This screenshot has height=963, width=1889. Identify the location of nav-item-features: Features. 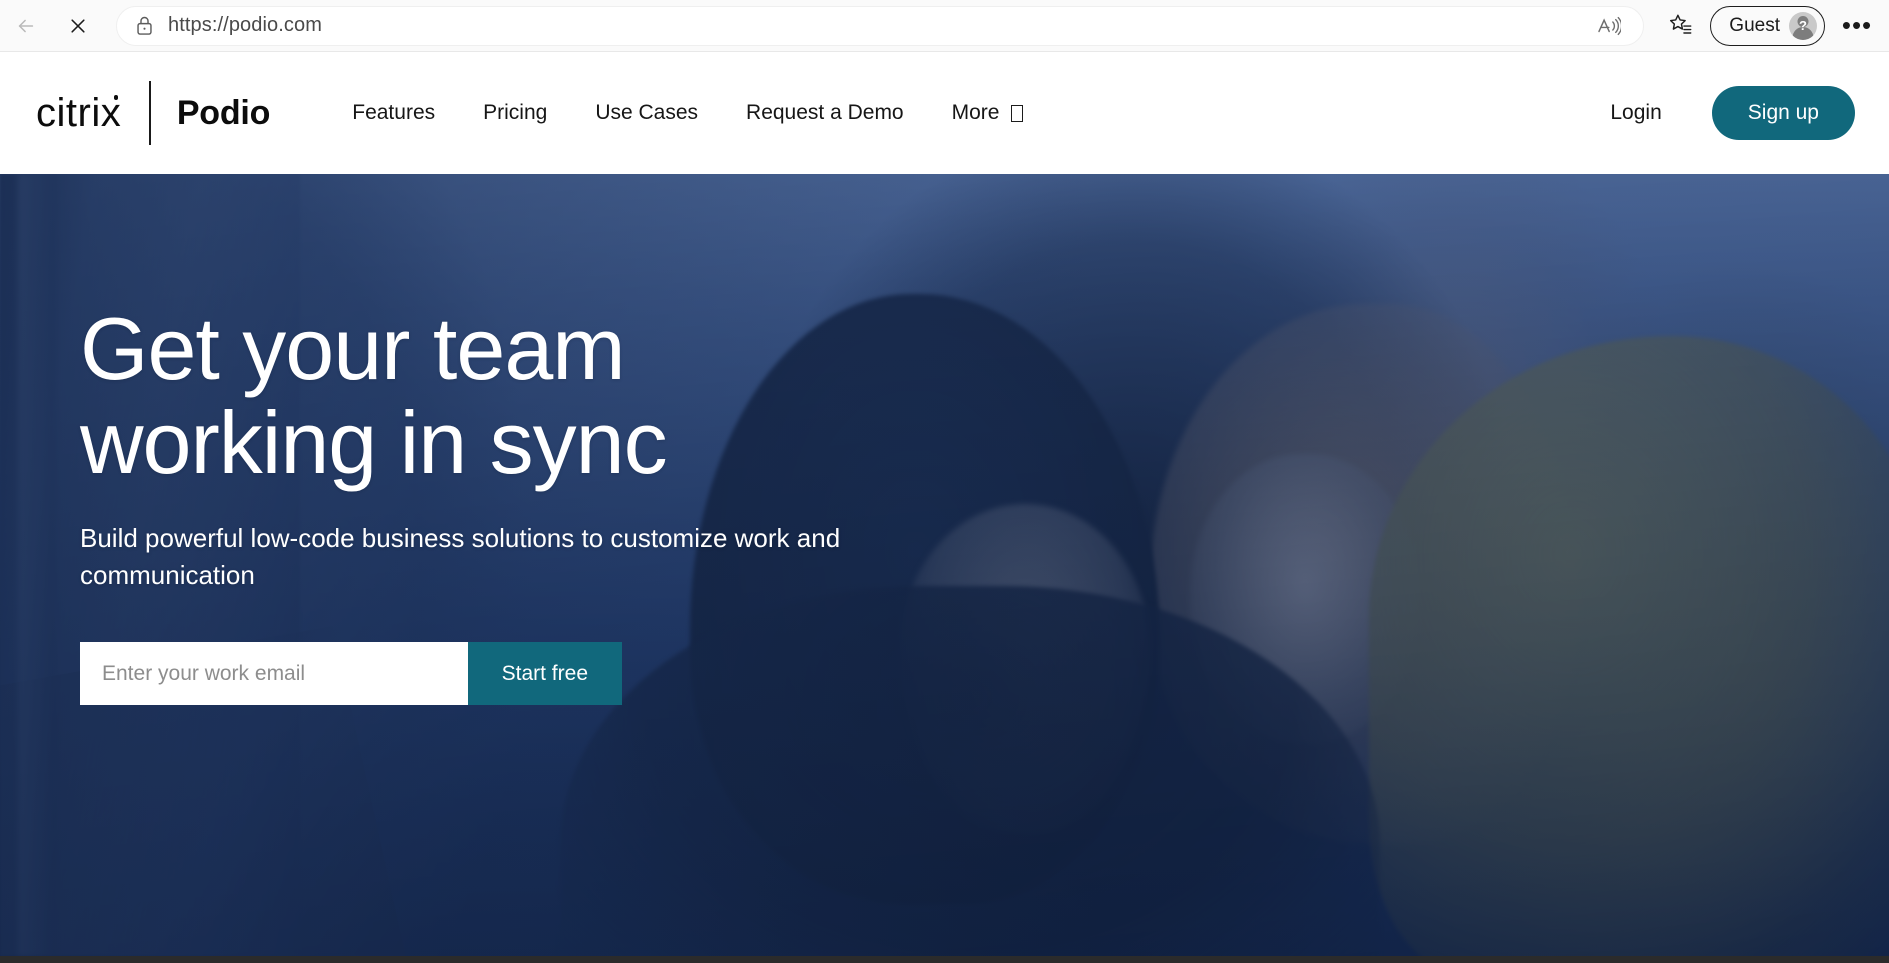
(393, 113).